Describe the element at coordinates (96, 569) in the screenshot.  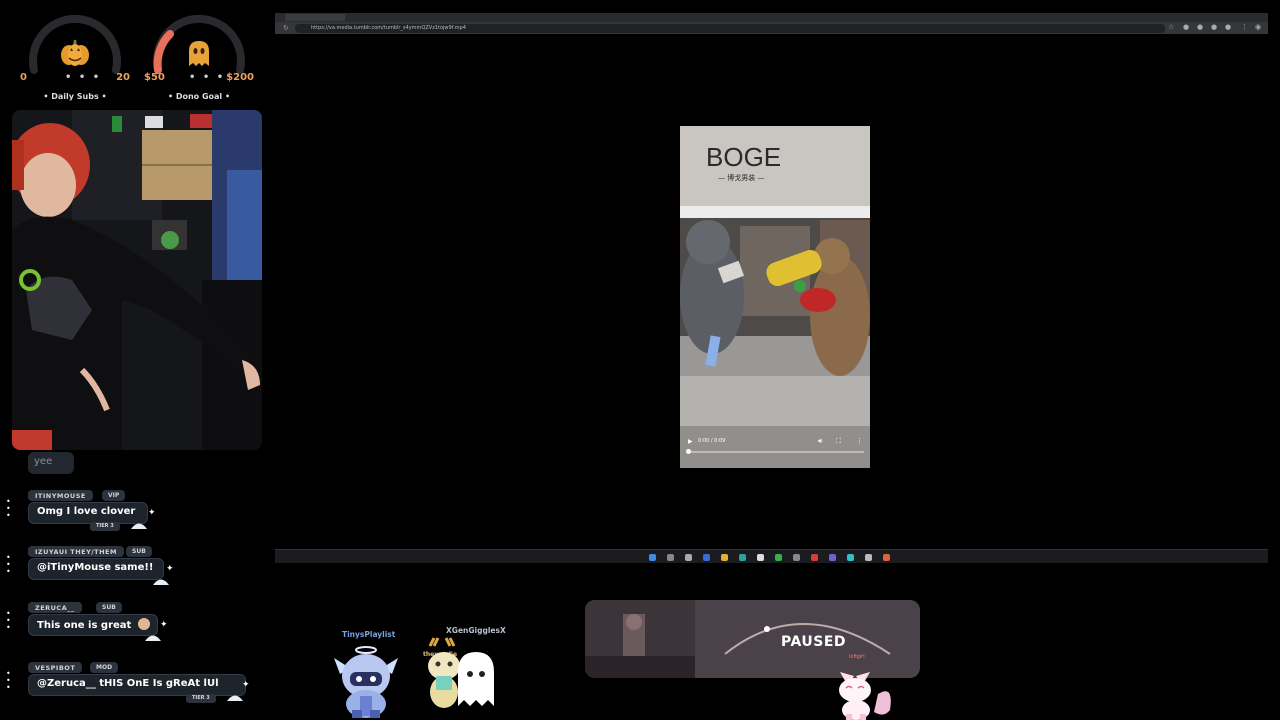
I see `chat-text: @iTinyMouse same!!` at that location.